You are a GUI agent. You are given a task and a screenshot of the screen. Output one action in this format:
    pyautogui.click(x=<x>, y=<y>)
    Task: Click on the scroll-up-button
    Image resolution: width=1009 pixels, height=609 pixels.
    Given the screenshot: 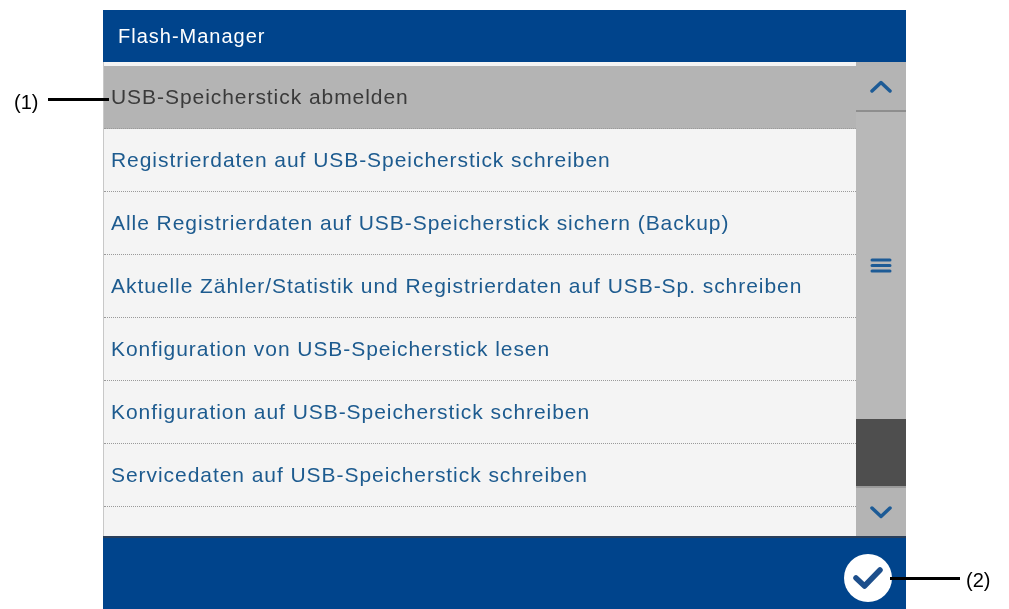 What is the action you would take?
    pyautogui.click(x=881, y=87)
    